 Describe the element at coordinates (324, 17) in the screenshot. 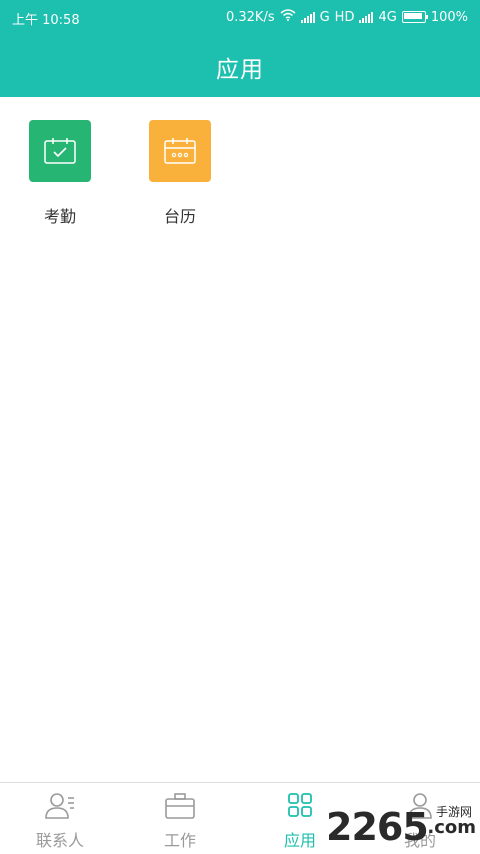

I see `network-g: G` at that location.